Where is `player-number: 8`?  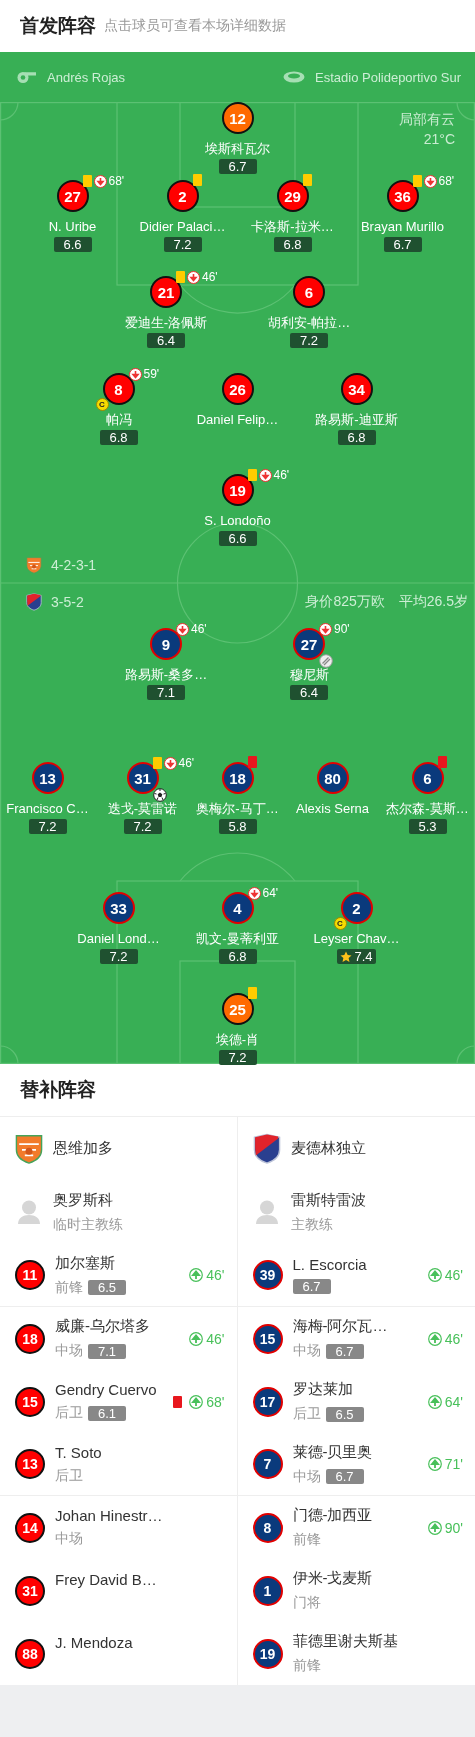 player-number: 8 is located at coordinates (267, 1527).